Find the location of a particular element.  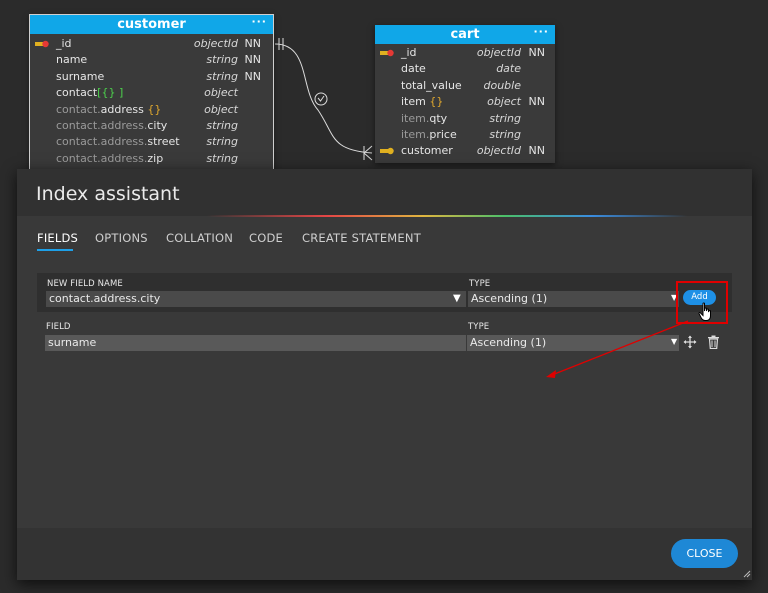

active-tab-indicator is located at coordinates (55, 250).